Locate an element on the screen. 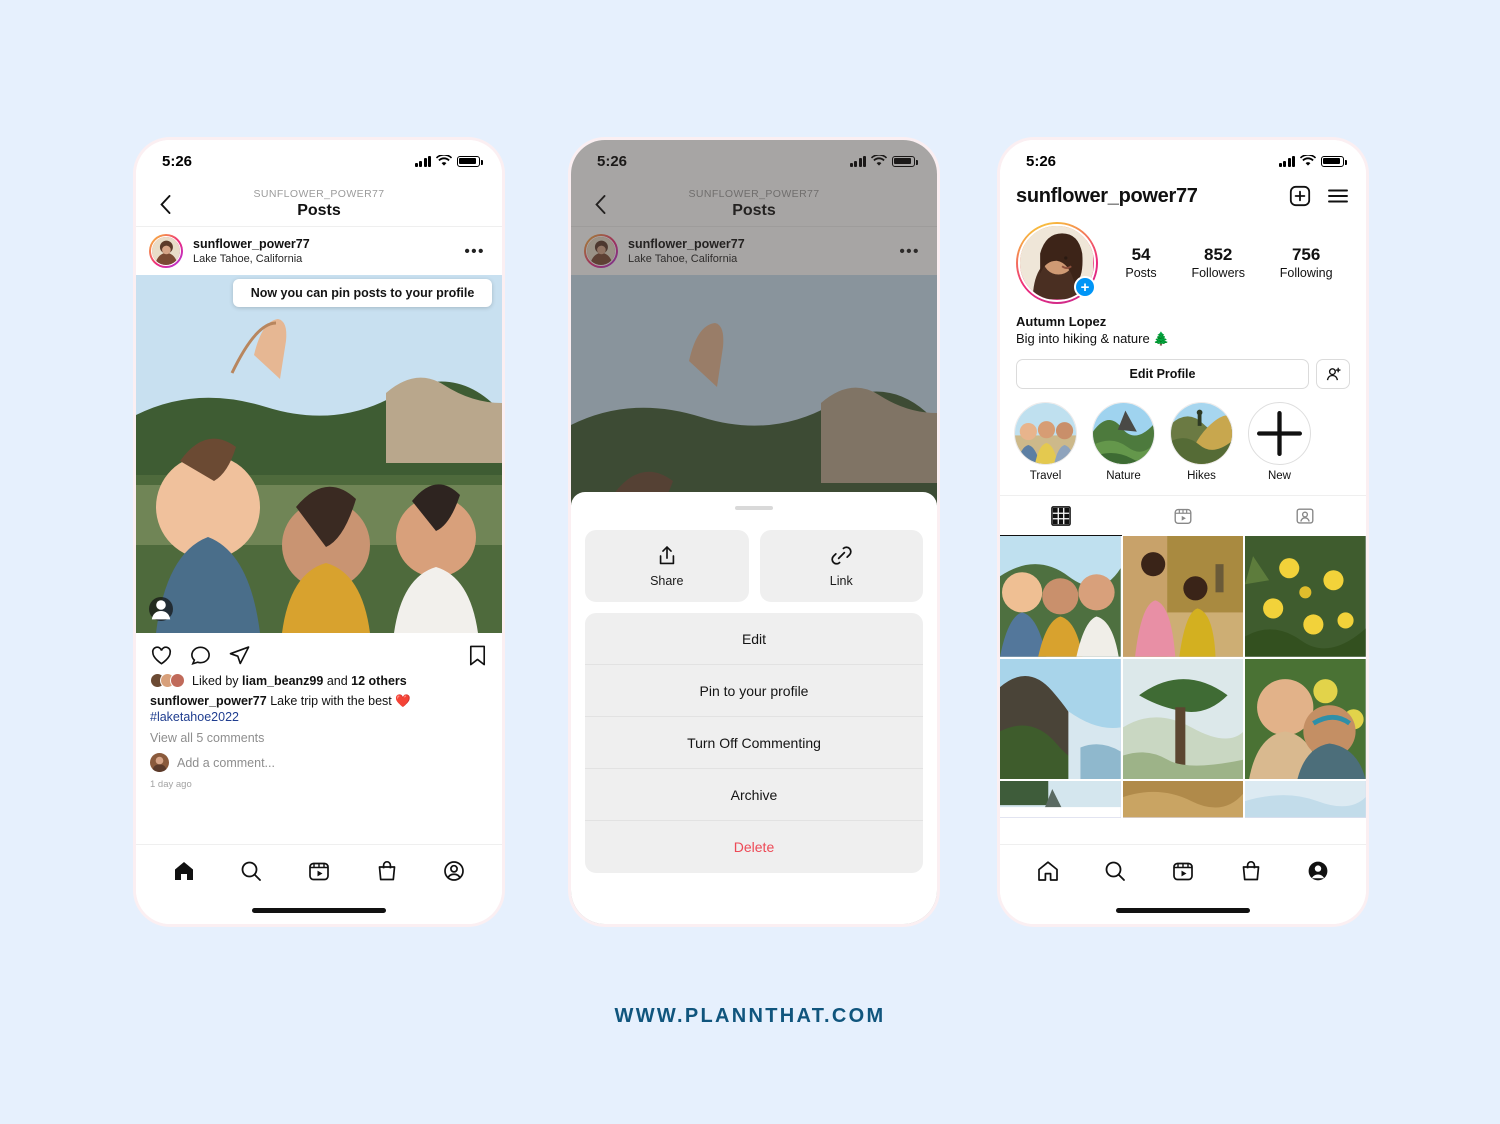  tab-reels is located at coordinates (1183, 516).